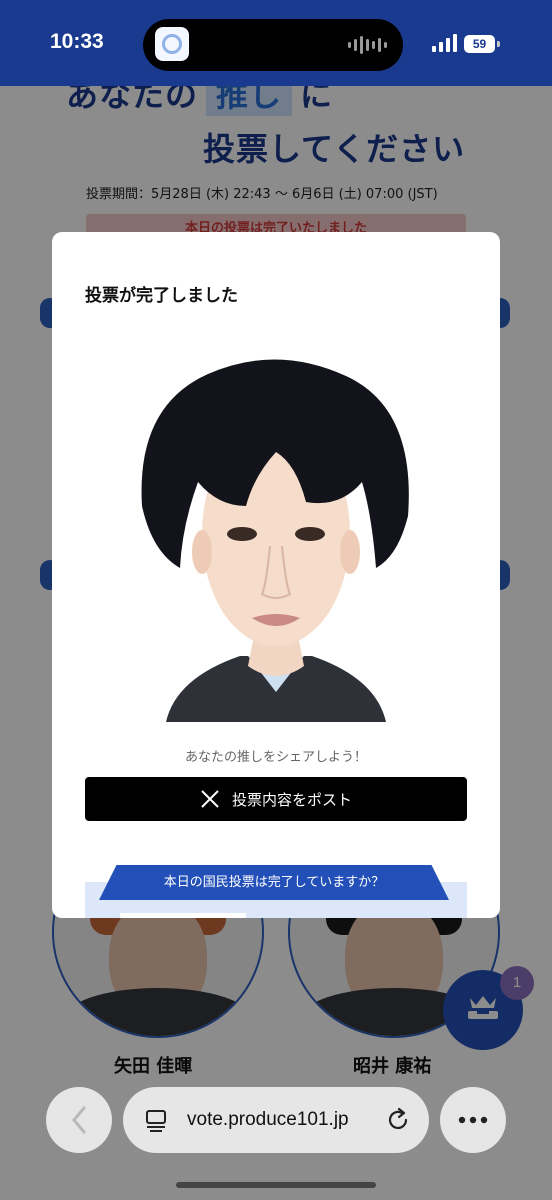 This screenshot has height=1200, width=552. I want to click on status-time: 10:33, so click(77, 41).